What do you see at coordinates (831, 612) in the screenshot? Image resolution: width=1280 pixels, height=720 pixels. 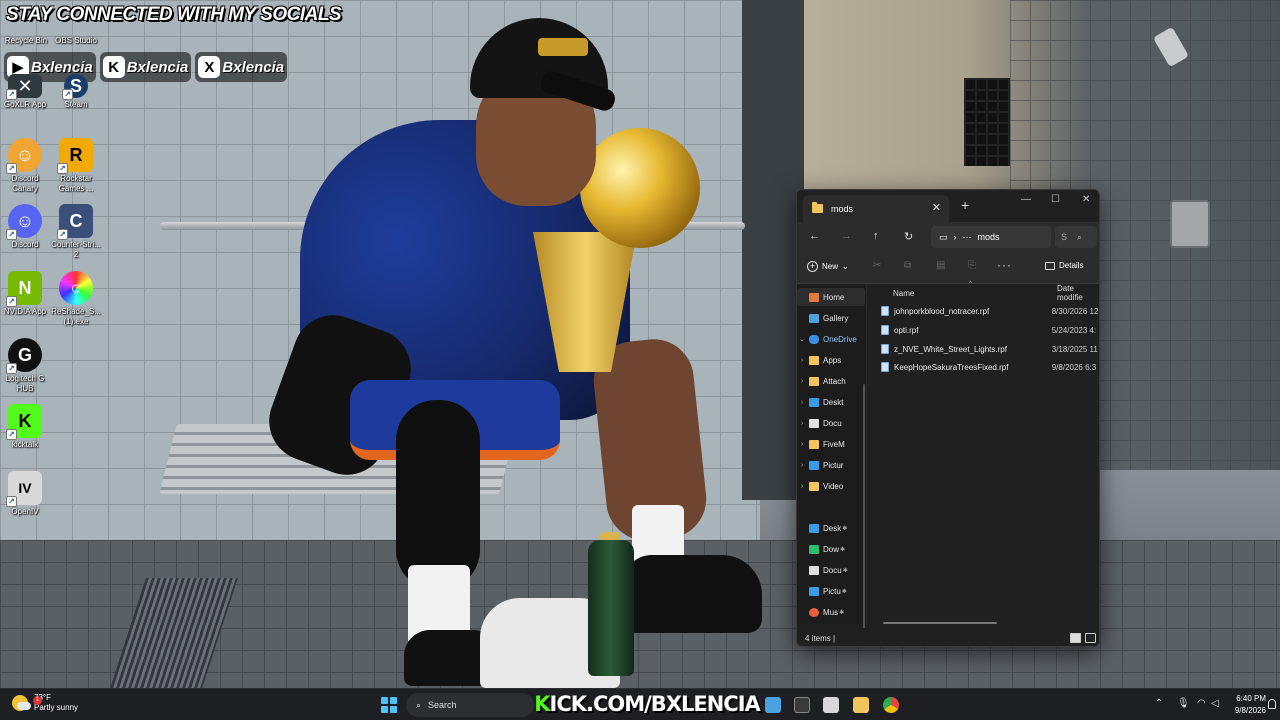 I see `nav-item-quick-music: Mus ✱` at bounding box center [831, 612].